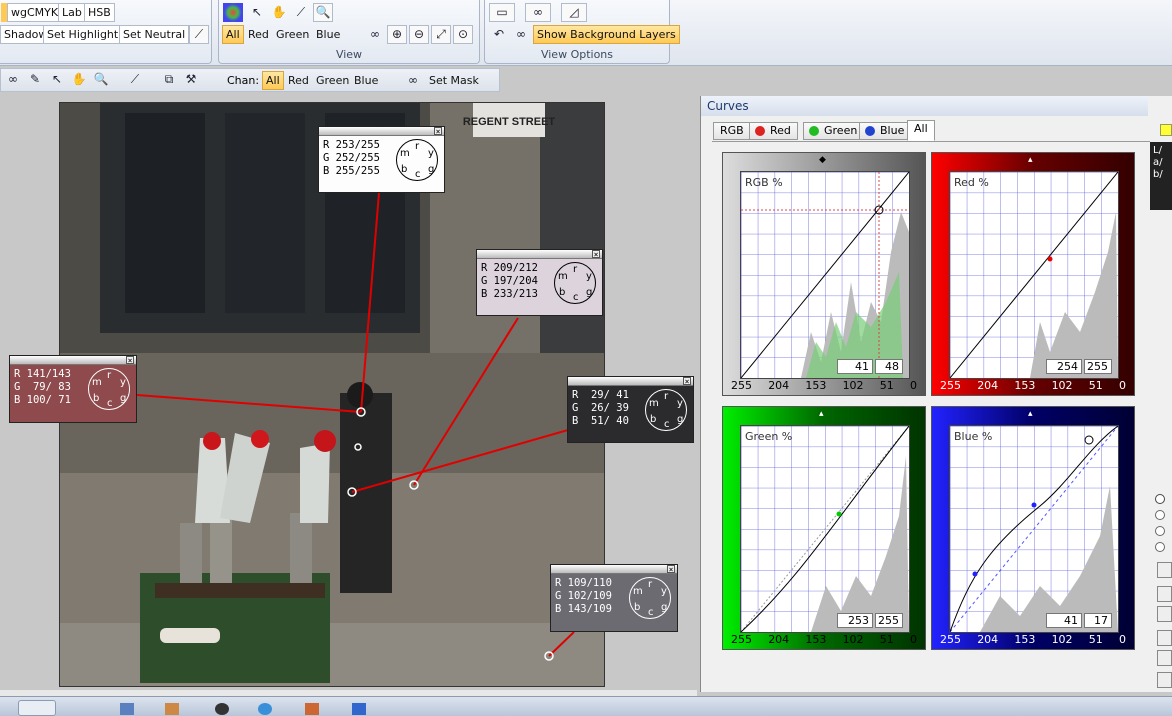 The height and width of the screenshot is (716, 1172). I want to click on tab-rgb: RGB, so click(732, 131).